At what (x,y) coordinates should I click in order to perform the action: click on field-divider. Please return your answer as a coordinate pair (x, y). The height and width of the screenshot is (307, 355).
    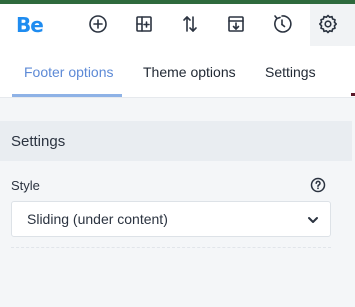
    Looking at the image, I should click on (171, 247).